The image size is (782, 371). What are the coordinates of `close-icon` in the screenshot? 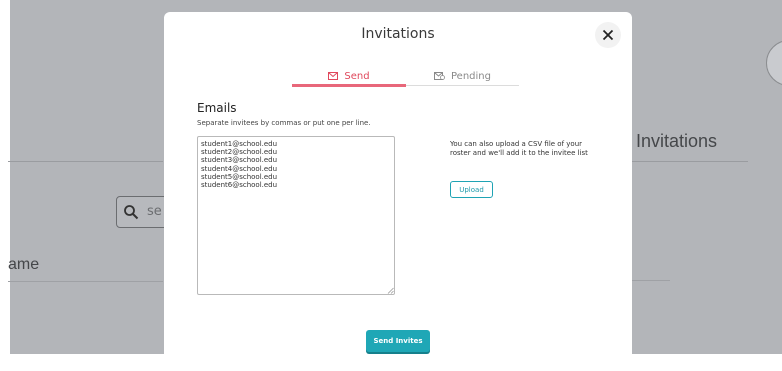 It's located at (608, 35).